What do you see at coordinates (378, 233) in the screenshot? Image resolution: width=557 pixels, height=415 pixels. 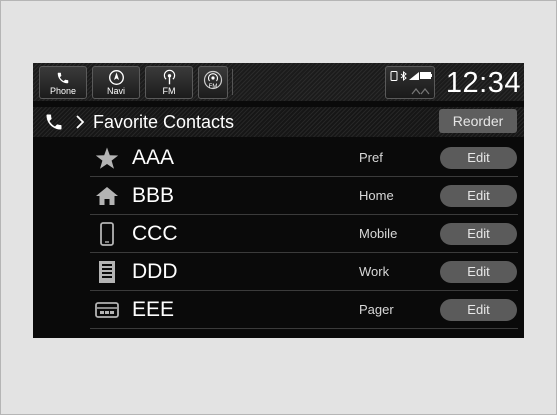 I see `contact-type: Mobile` at bounding box center [378, 233].